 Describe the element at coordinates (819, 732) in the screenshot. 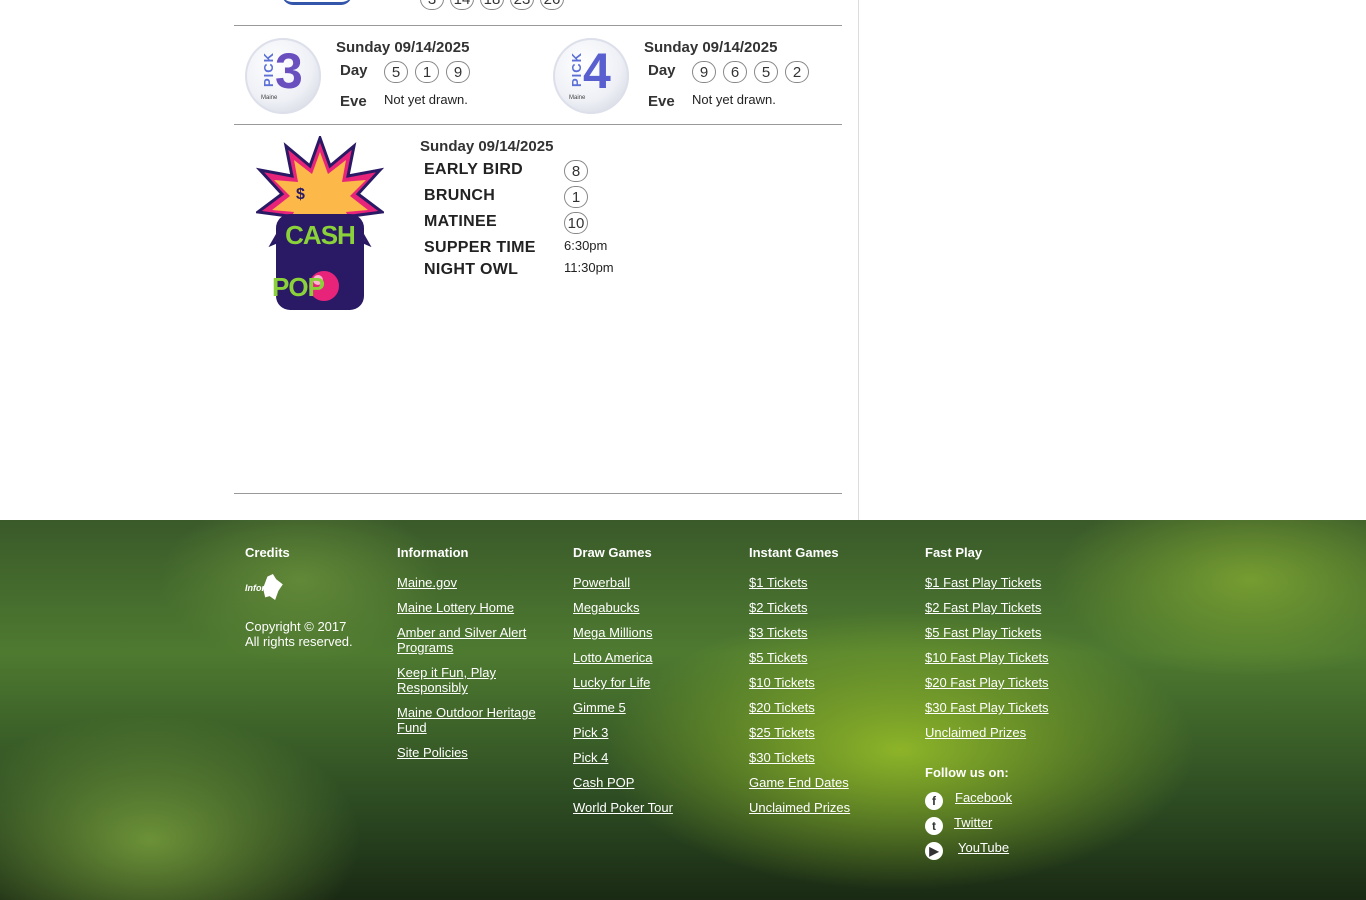

I see `footer-link: $25 Tickets` at that location.